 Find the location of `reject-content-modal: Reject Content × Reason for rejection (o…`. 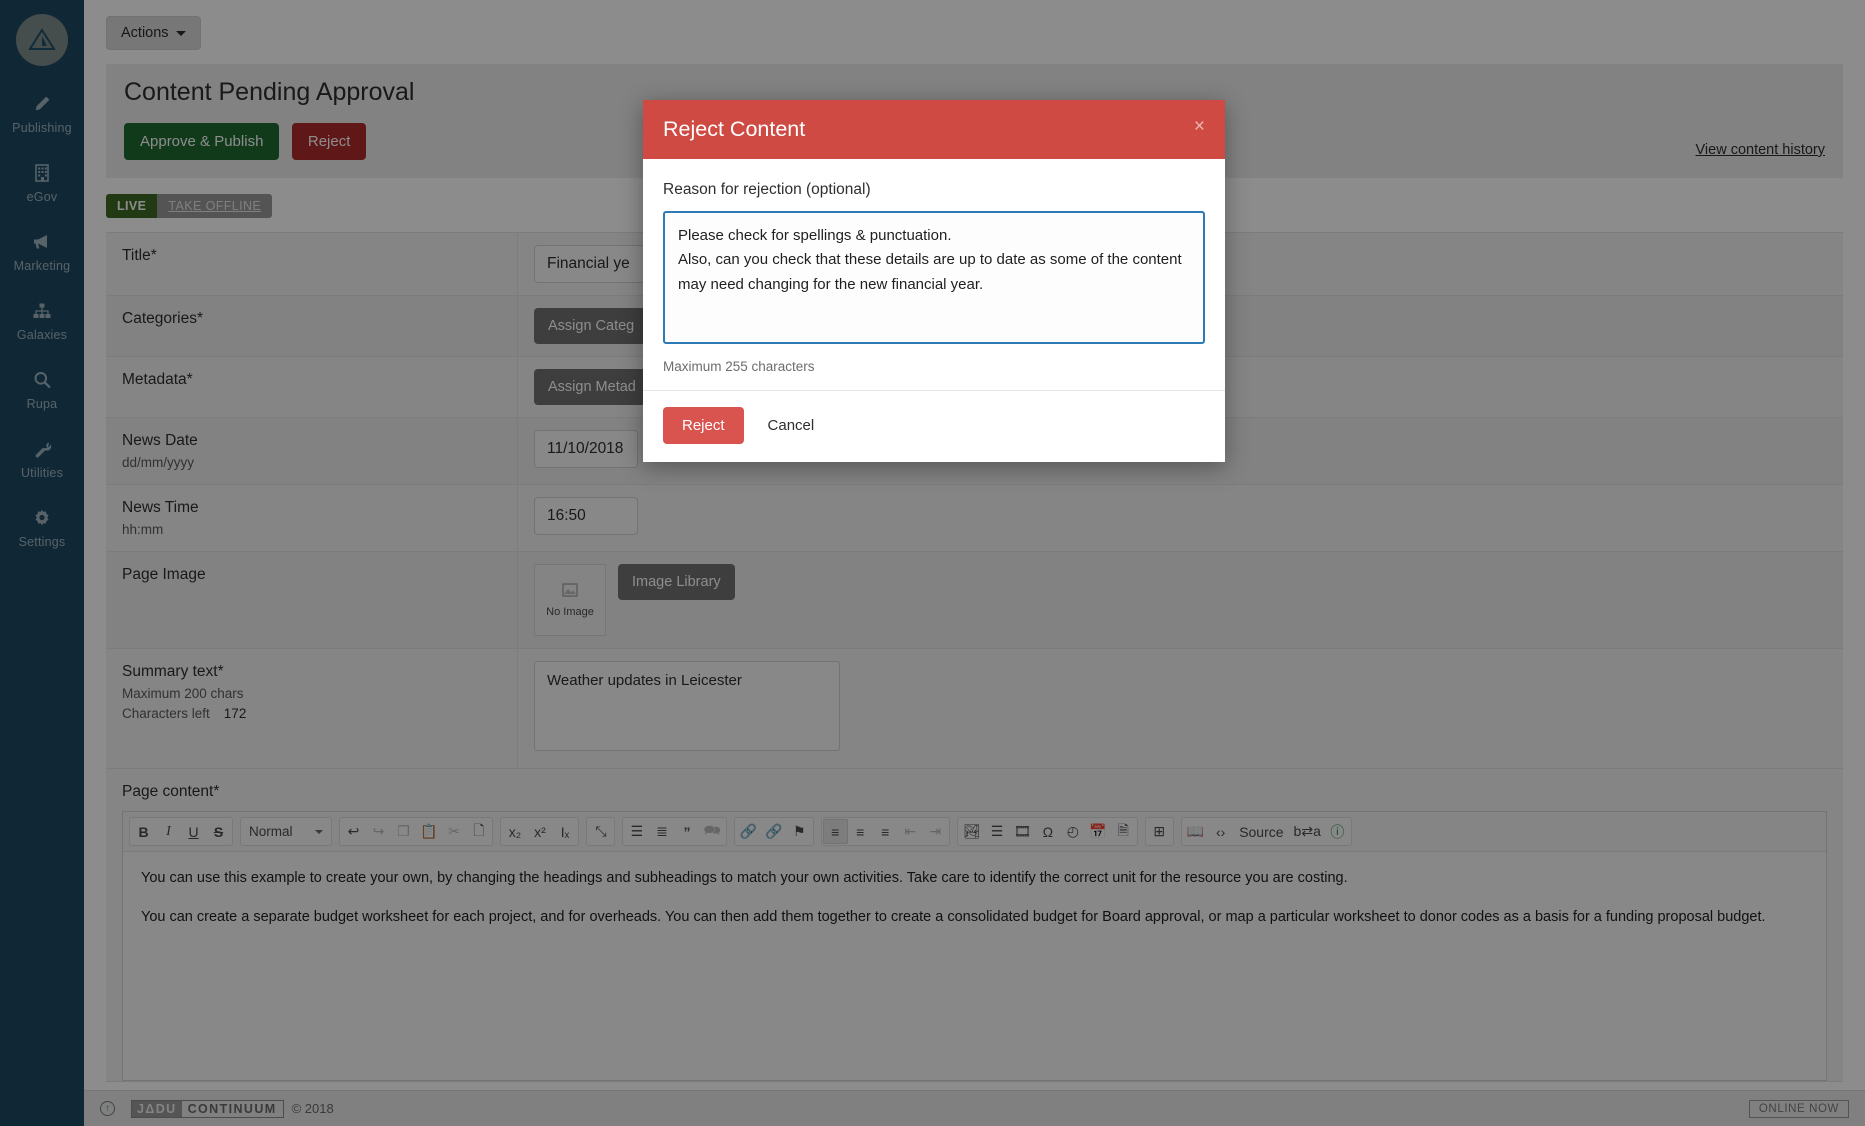

reject-content-modal: Reject Content × Reason for rejection (o… is located at coordinates (934, 281).